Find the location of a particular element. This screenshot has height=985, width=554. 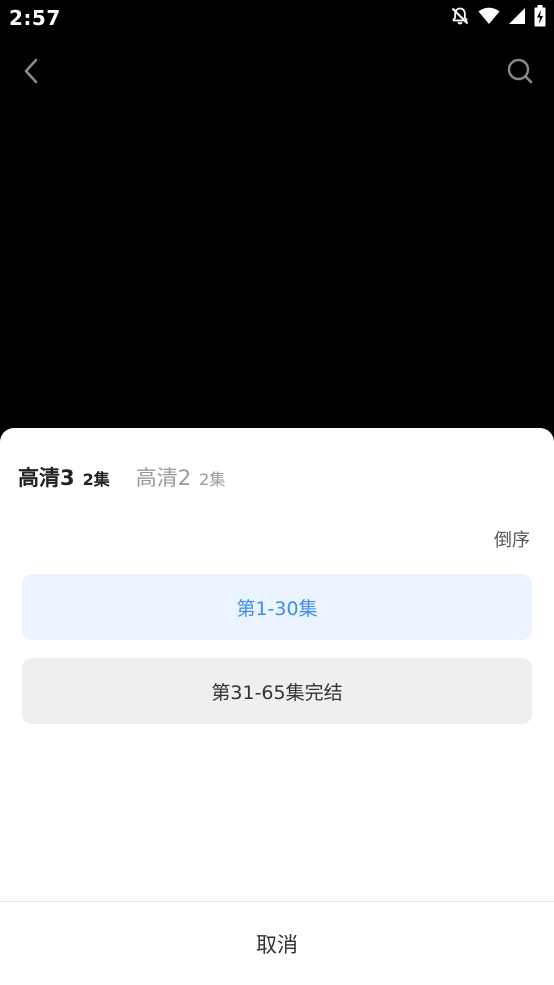

status-time: 2:57 is located at coordinates (35, 18).